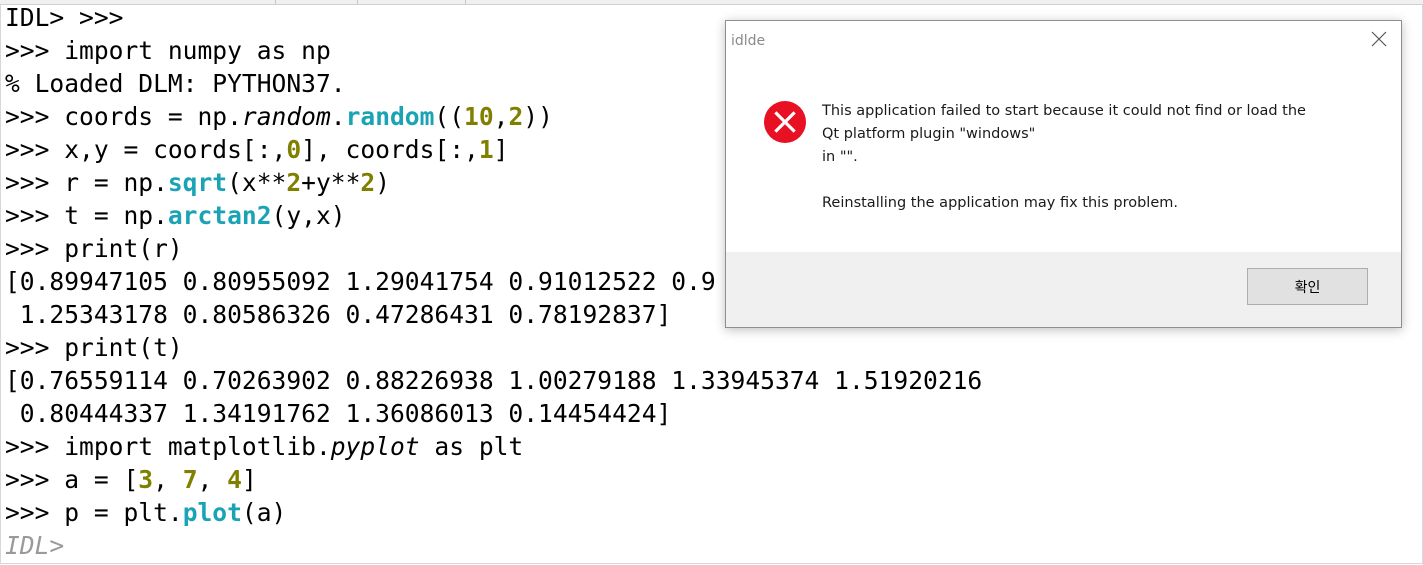 The height and width of the screenshot is (565, 1423). I want to click on console-text: )), so click(538, 116).